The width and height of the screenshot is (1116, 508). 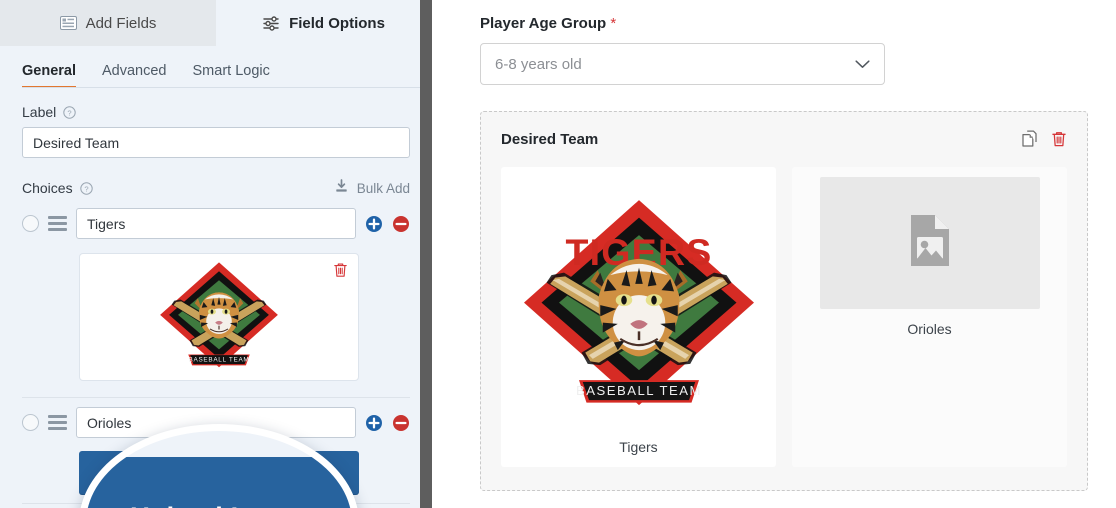 I want to click on tigers-logo-image: TIGERS BASEBALL TEAM, so click(x=639, y=302).